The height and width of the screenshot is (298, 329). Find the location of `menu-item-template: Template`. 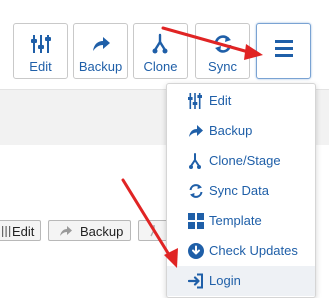

menu-item-template: Template is located at coordinates (241, 221).